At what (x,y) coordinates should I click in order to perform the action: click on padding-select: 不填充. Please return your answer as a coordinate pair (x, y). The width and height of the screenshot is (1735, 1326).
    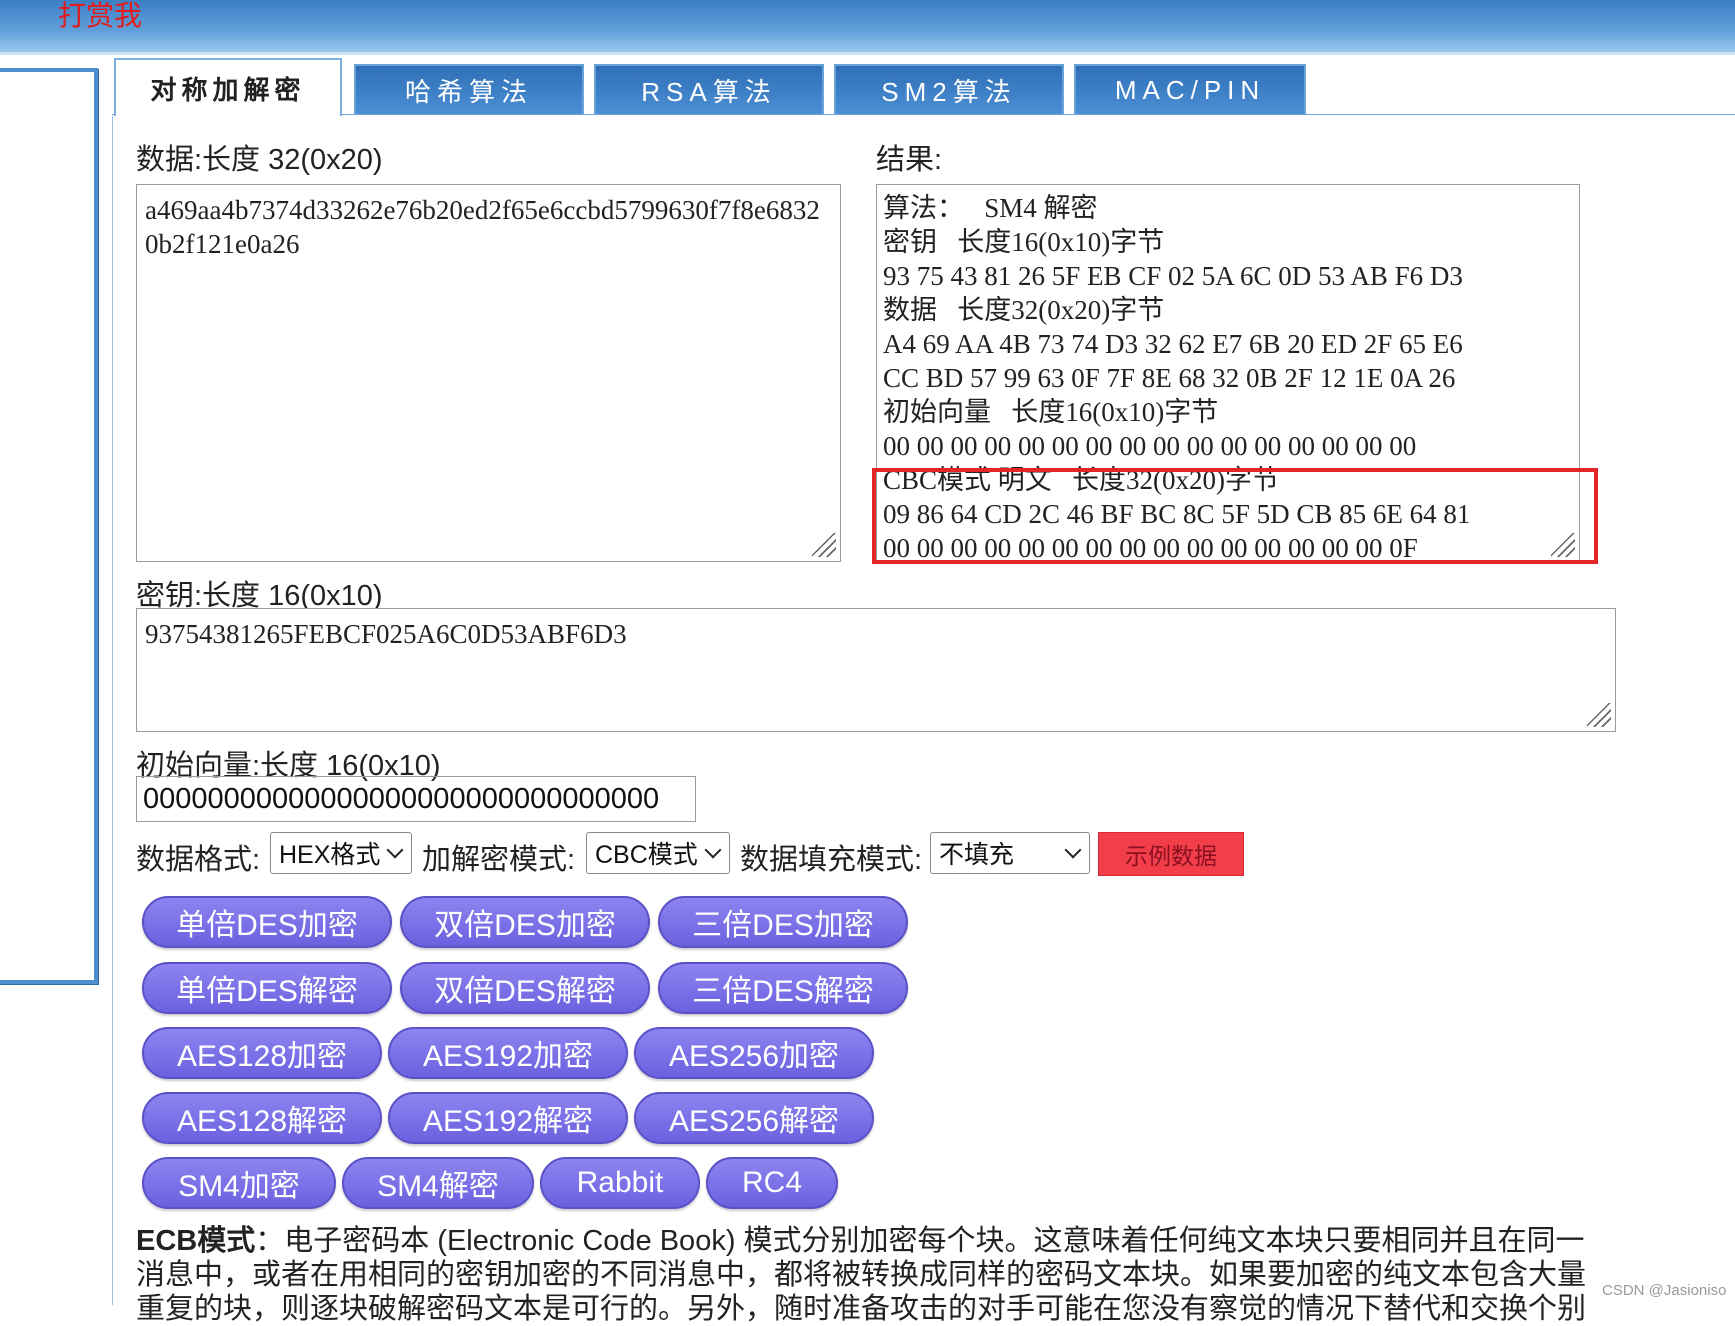
    Looking at the image, I should click on (1010, 853).